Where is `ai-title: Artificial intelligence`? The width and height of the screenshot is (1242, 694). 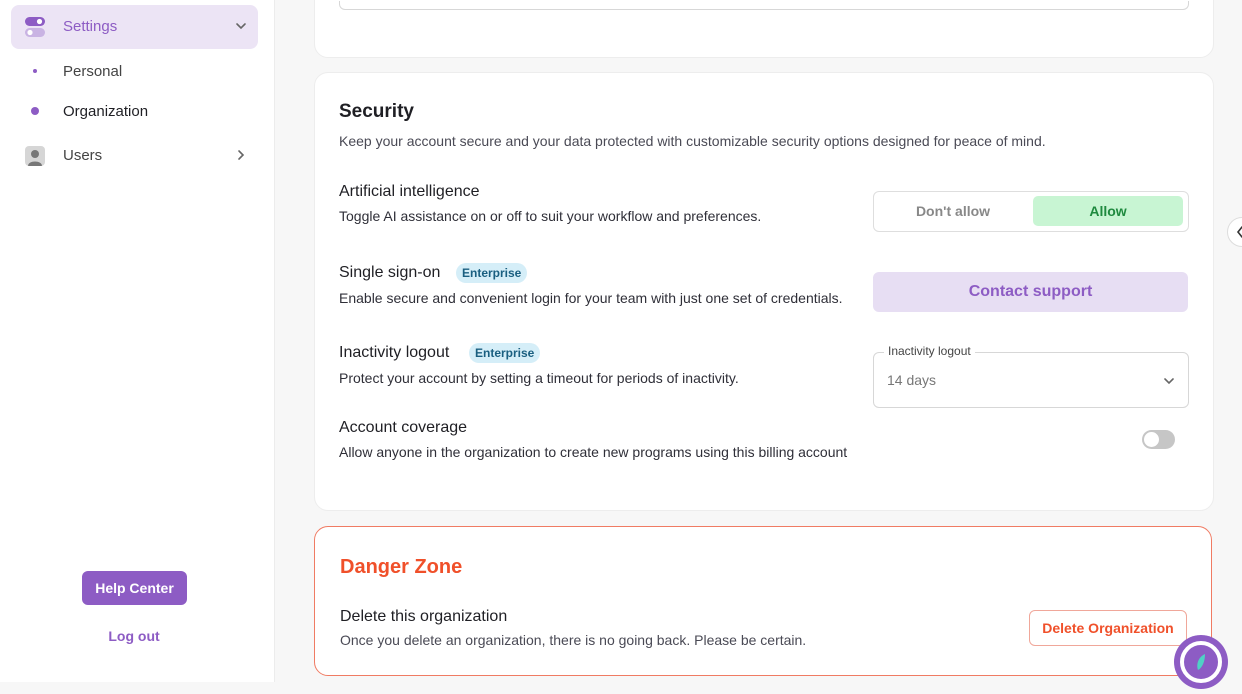 ai-title: Artificial intelligence is located at coordinates (409, 191).